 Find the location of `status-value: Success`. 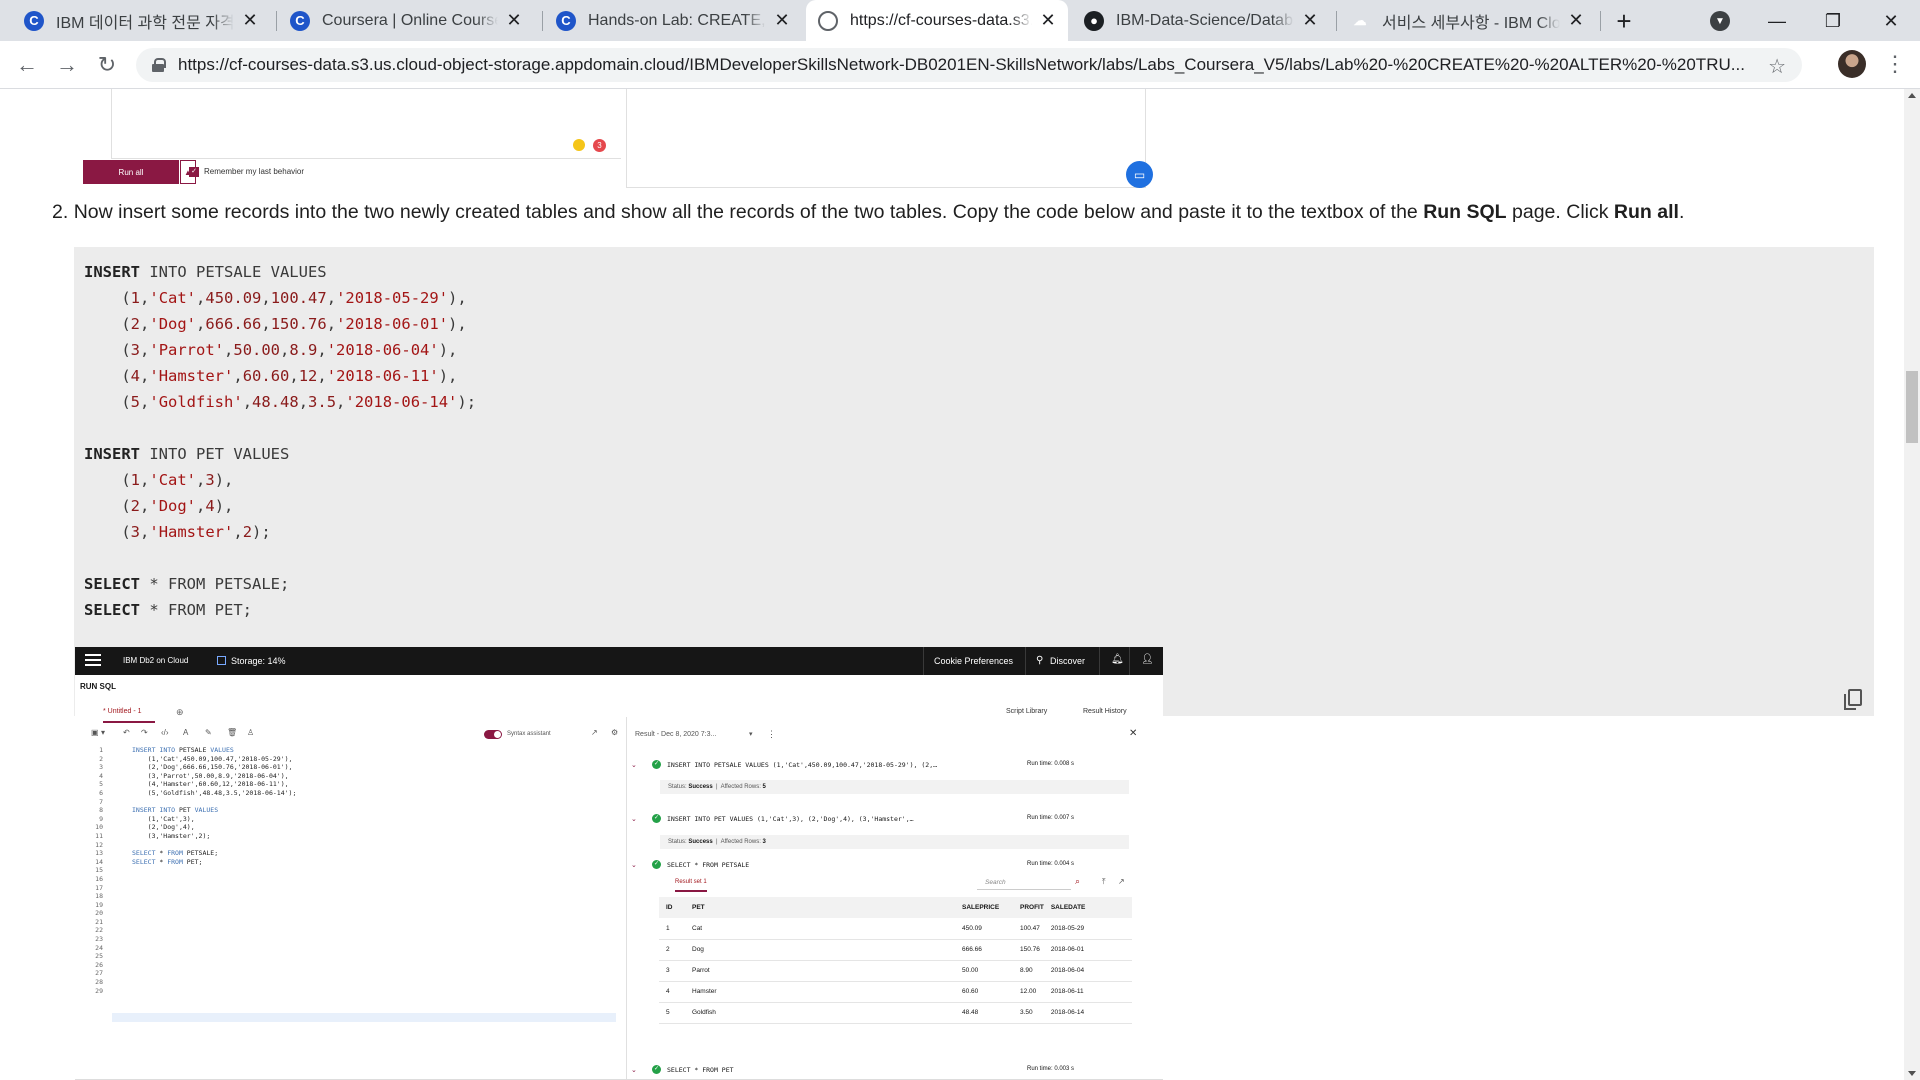

status-value: Success is located at coordinates (700, 787).